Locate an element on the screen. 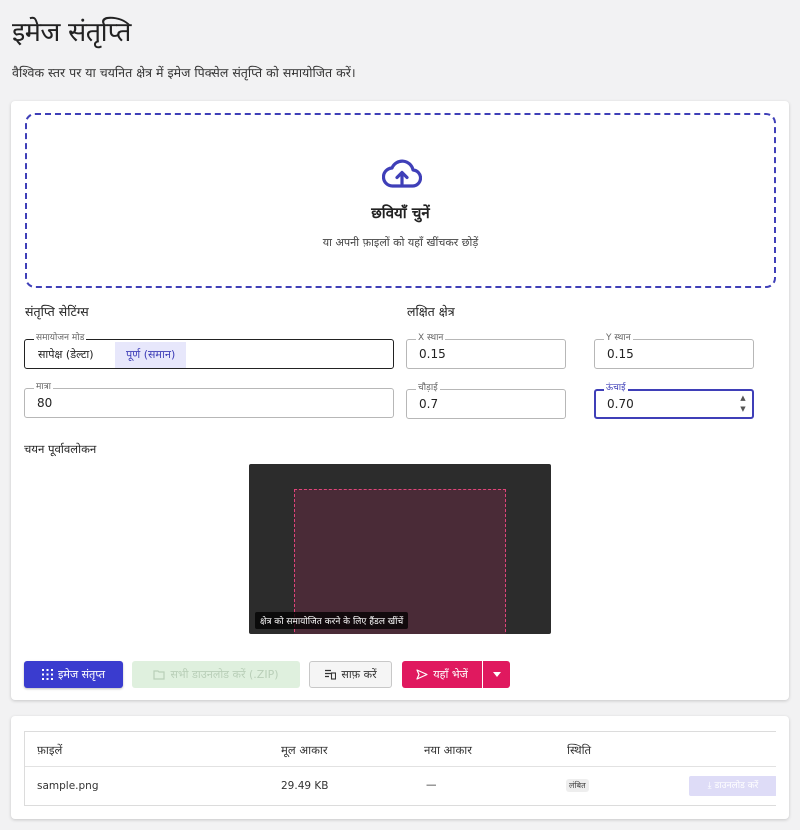 This screenshot has width=800, height=830. send-button: यहाँ भेजें is located at coordinates (442, 674).